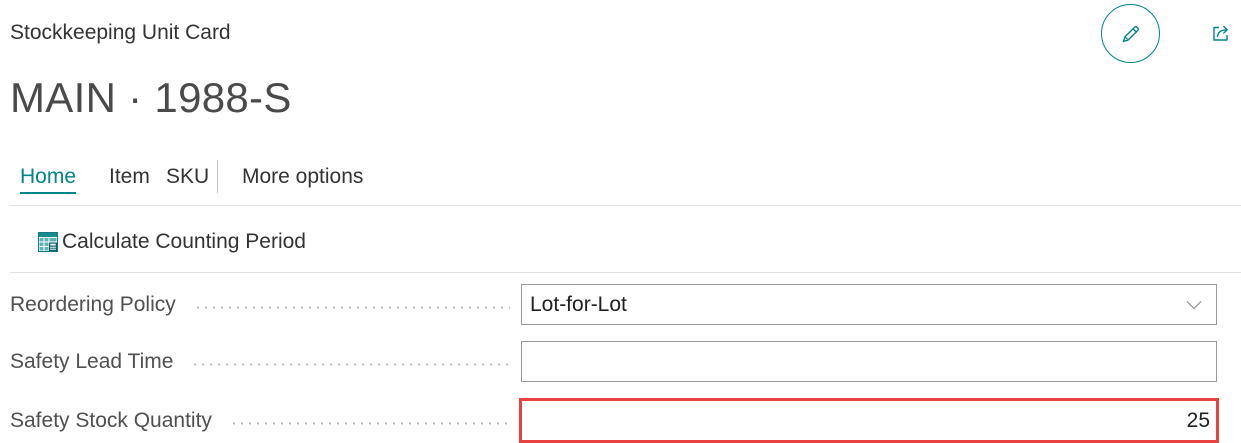  I want to click on tab-home: Home, so click(48, 179).